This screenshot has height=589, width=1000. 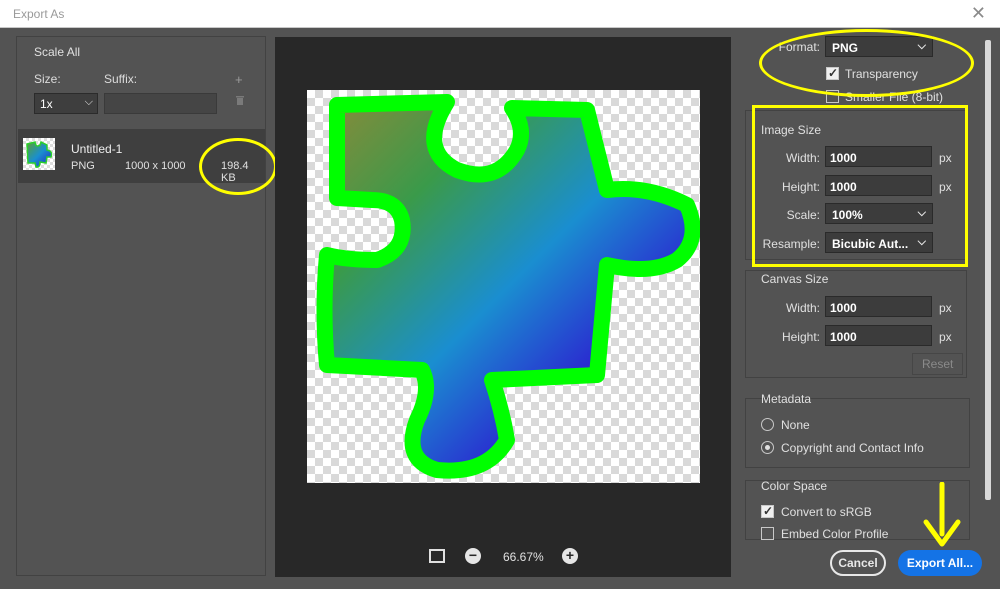 I want to click on size-select: 1x ⌵, so click(x=66, y=103).